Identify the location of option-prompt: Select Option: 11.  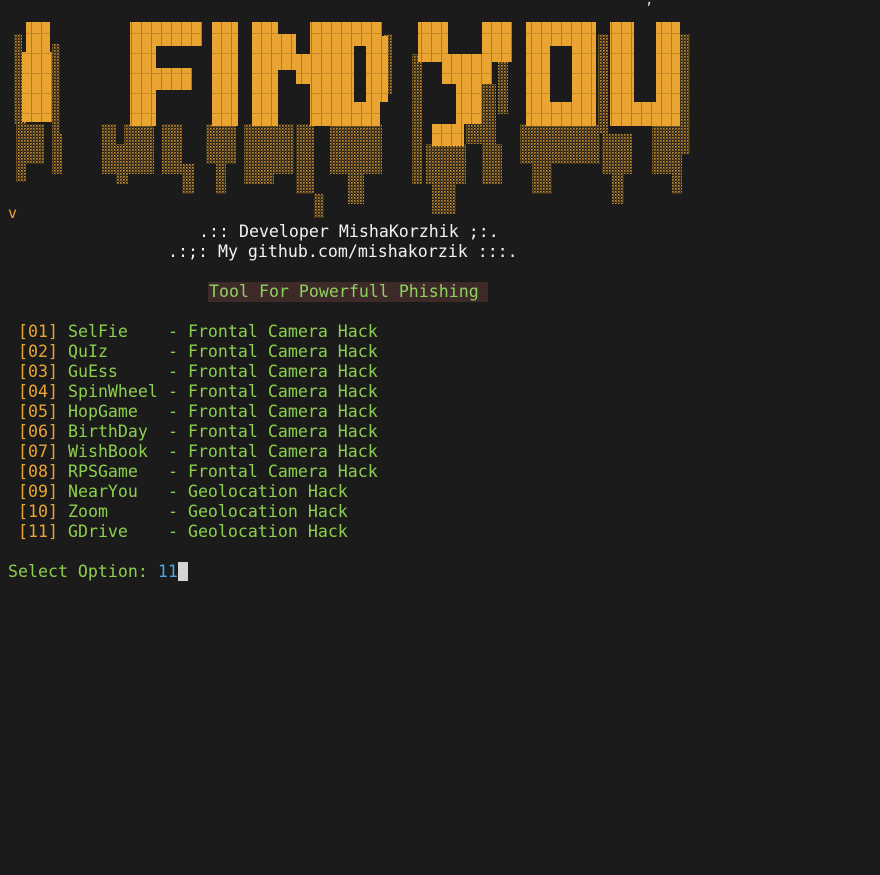
(98, 572).